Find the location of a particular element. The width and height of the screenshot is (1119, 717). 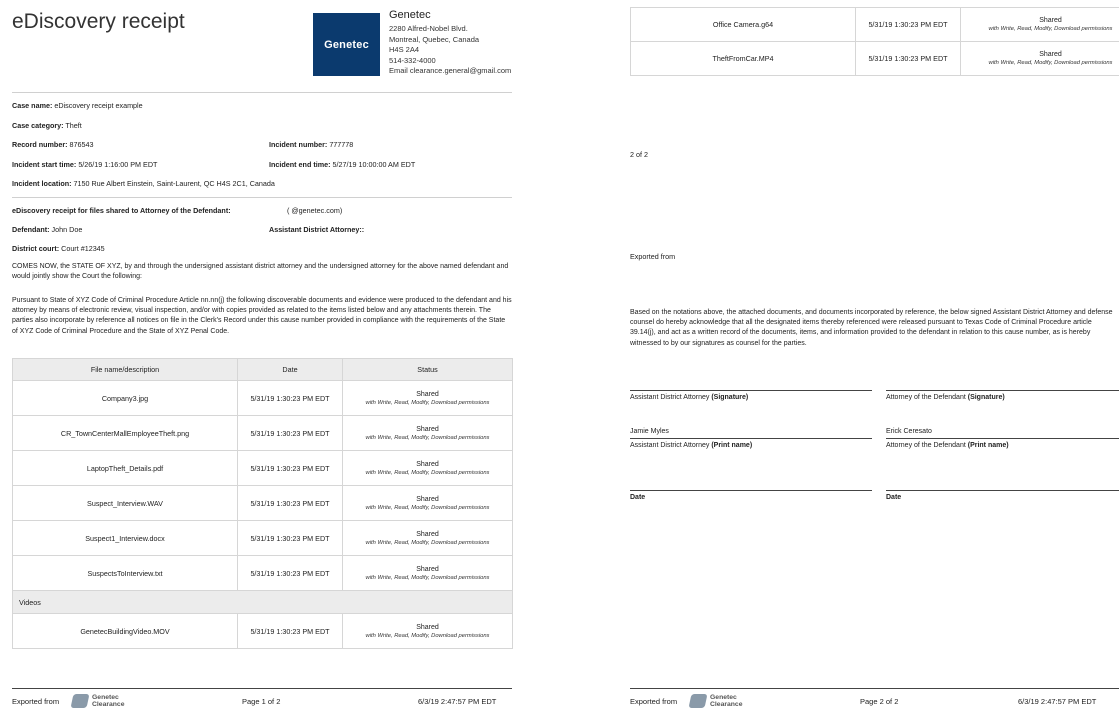

case-name-label: Case name: is located at coordinates (32, 105).